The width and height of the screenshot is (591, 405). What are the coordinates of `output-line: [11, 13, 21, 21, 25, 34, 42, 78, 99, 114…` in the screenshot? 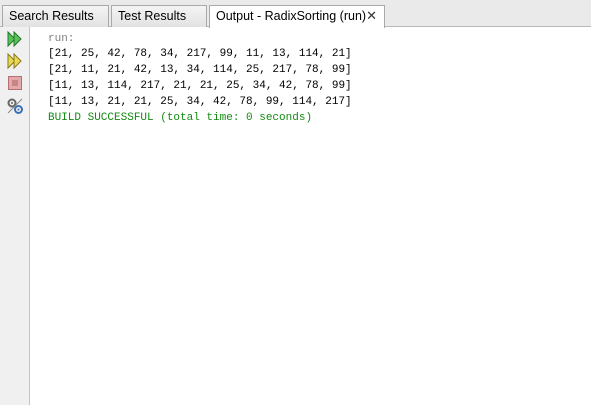 It's located at (200, 102).